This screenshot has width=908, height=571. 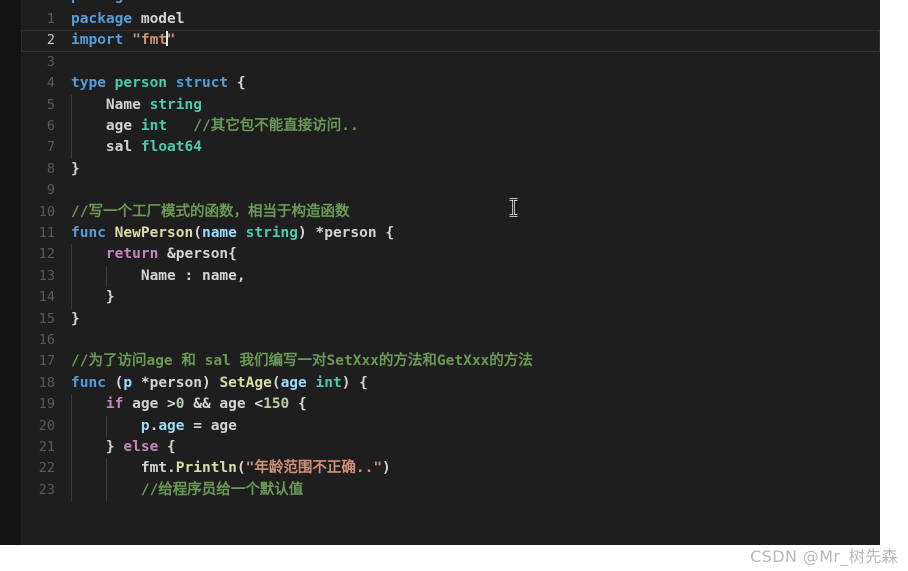 I want to click on code-line: 21 } else {, so click(x=450, y=448).